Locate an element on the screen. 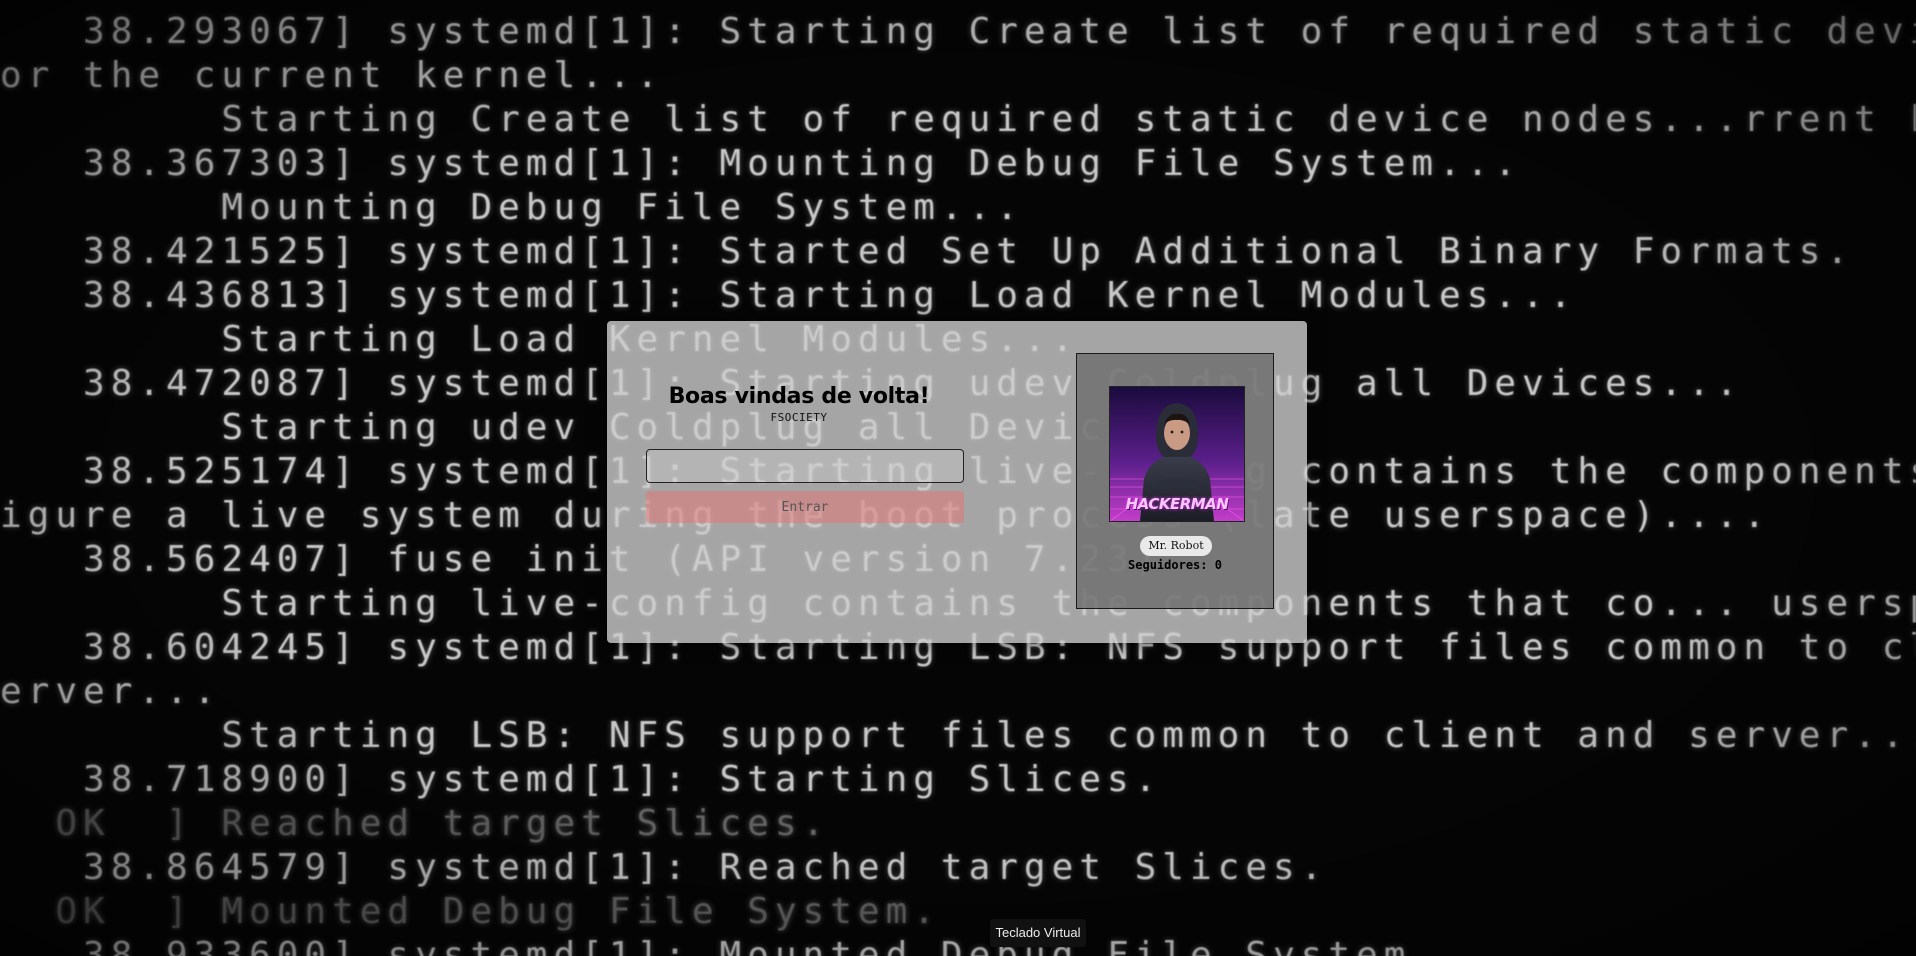  followers-count: Seguidores: 0 is located at coordinates (1175, 565).